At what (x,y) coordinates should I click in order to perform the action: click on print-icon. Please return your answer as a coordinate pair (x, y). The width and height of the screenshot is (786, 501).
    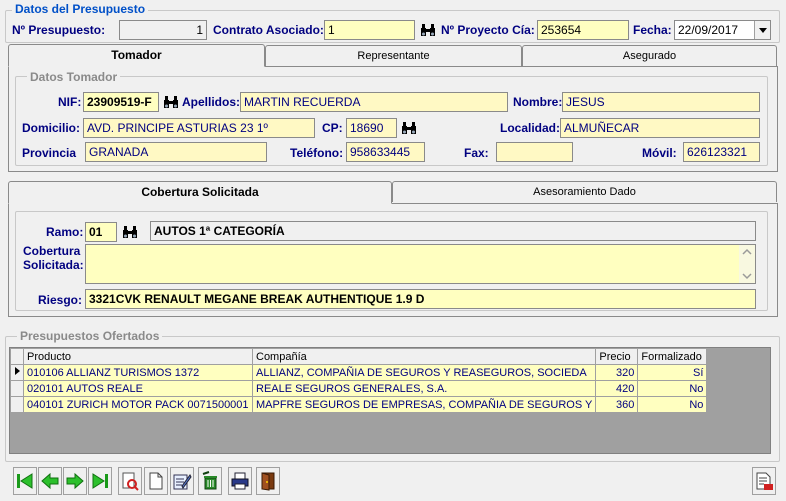
    Looking at the image, I should click on (240, 481).